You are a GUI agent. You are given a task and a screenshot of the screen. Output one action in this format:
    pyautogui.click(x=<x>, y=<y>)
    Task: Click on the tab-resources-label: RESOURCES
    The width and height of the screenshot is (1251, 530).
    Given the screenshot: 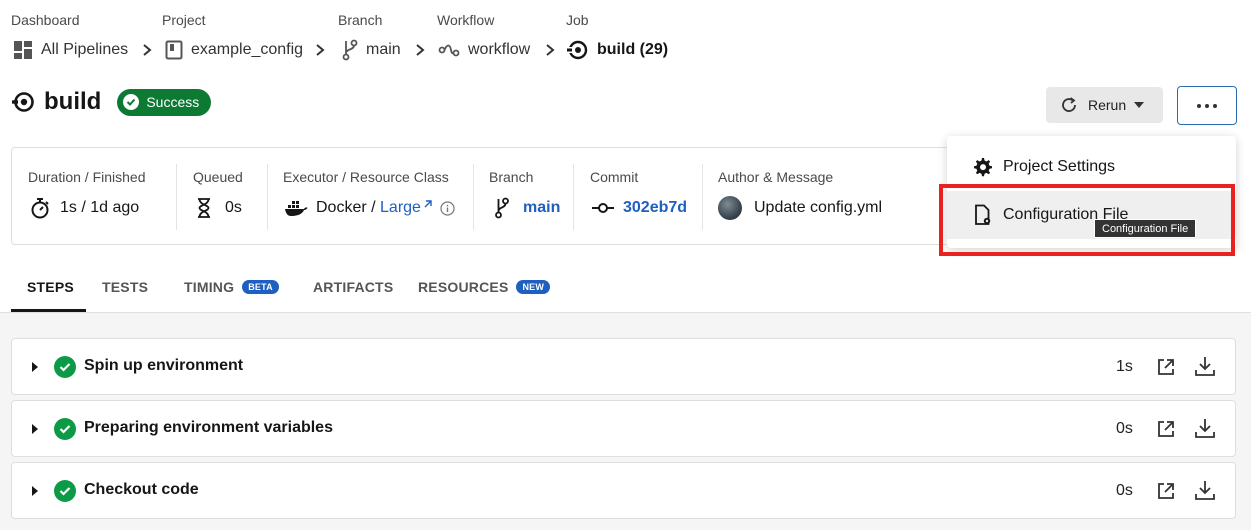 What is the action you would take?
    pyautogui.click(x=463, y=287)
    